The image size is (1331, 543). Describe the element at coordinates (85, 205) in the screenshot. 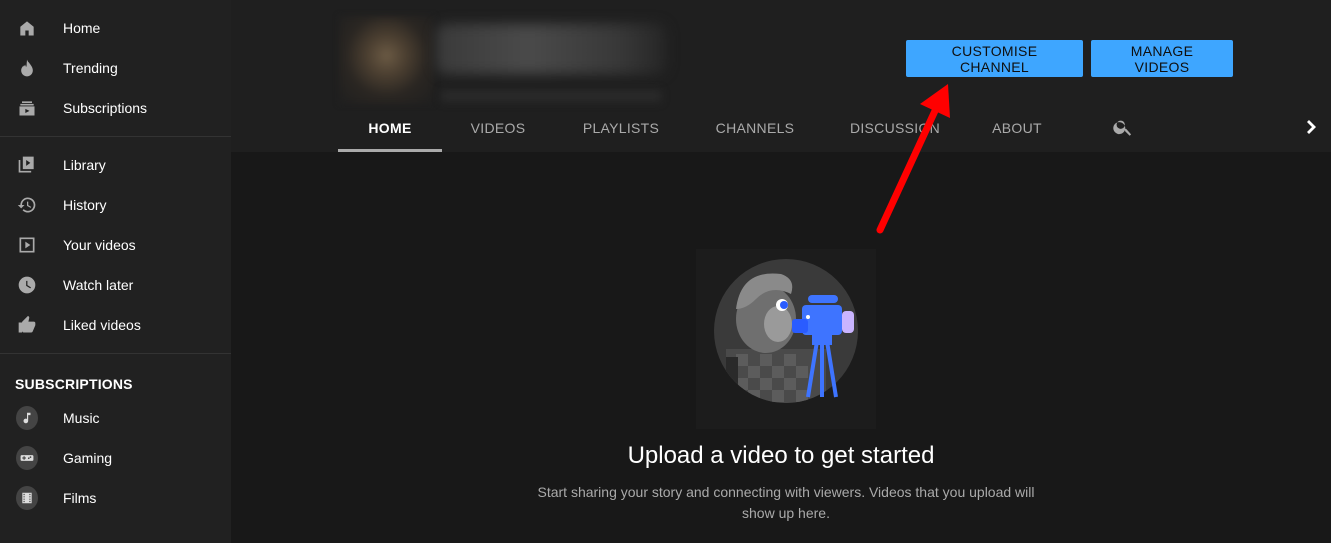

I see `sidebar-item-label: History` at that location.